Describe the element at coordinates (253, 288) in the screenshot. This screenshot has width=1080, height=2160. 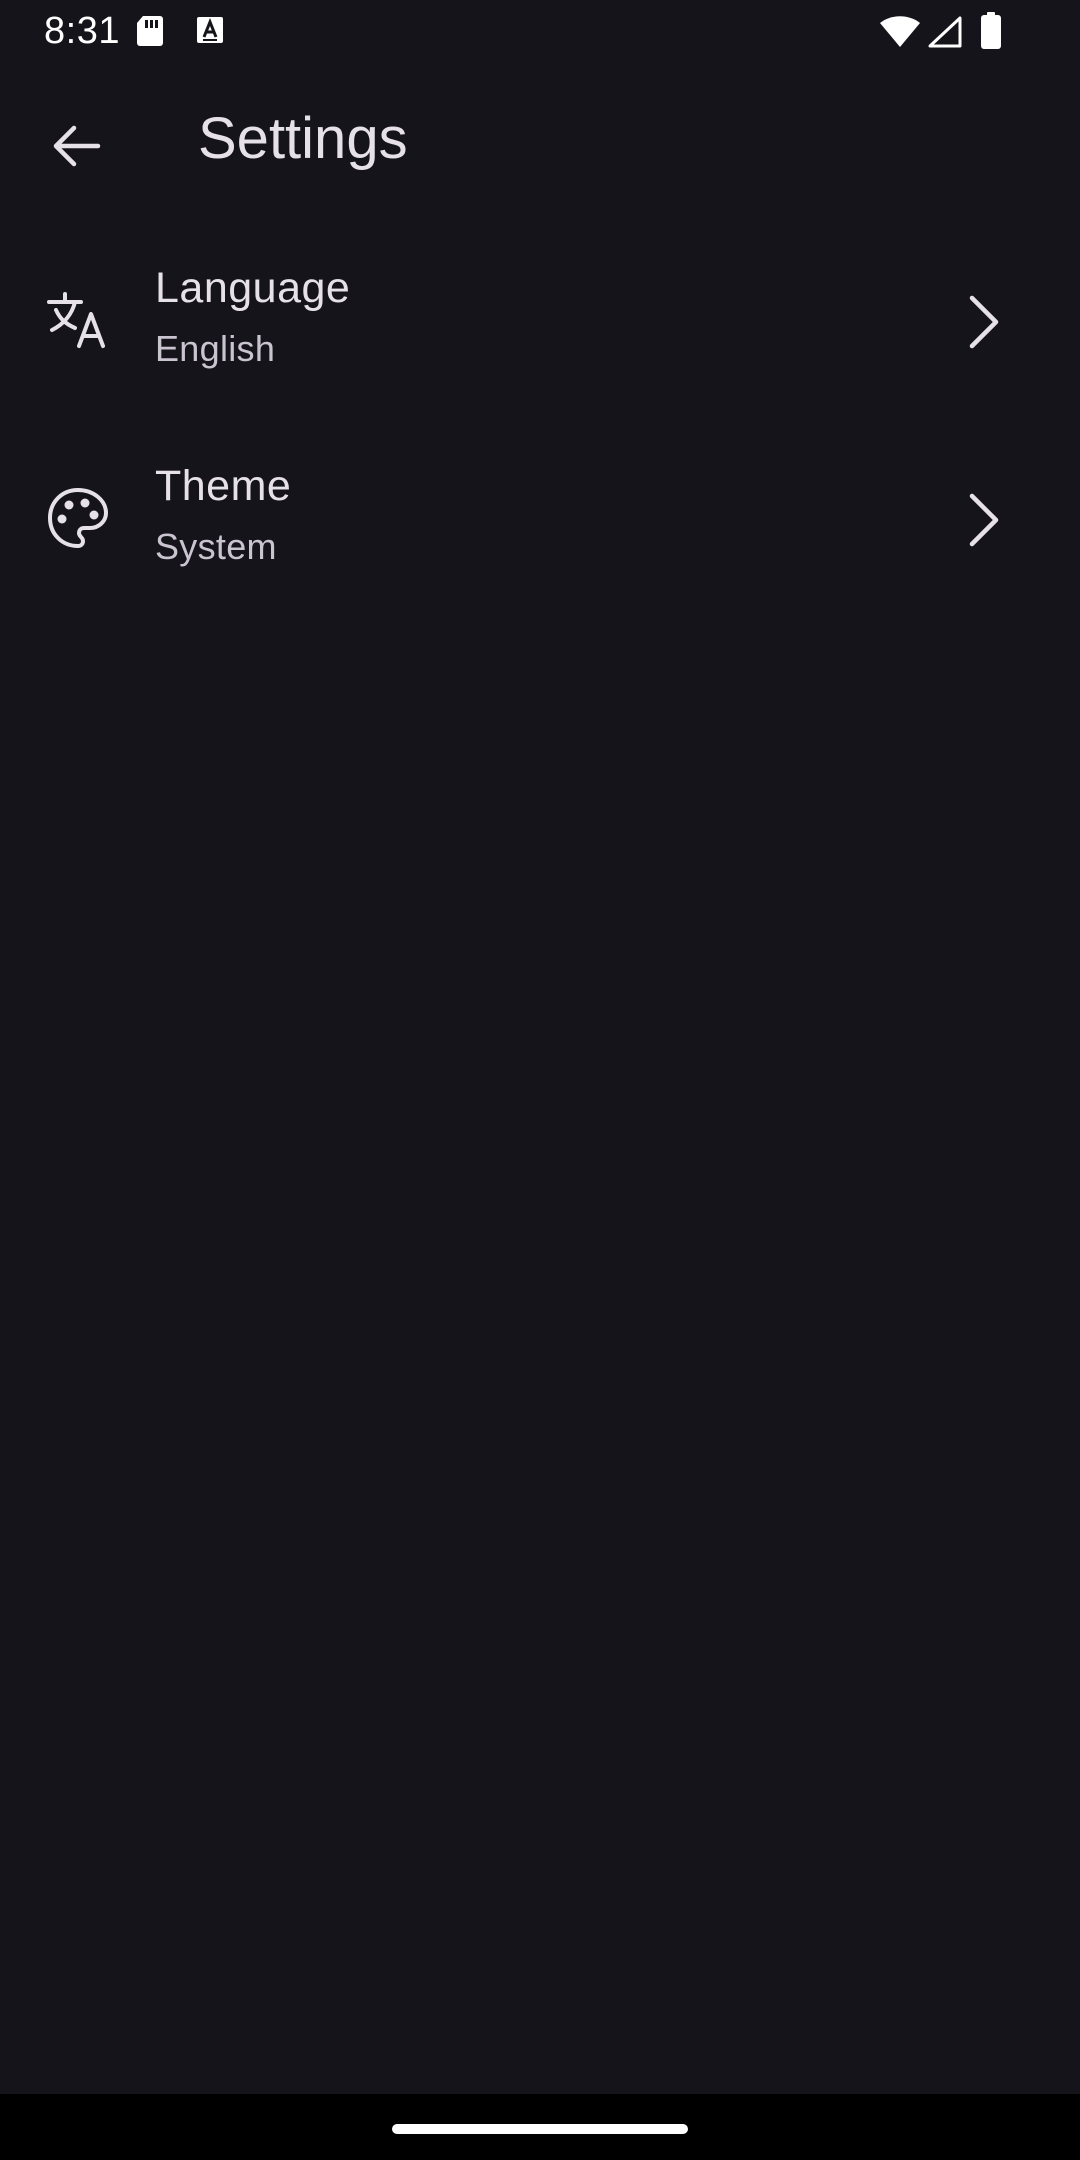
I see `language-title: Language` at that location.